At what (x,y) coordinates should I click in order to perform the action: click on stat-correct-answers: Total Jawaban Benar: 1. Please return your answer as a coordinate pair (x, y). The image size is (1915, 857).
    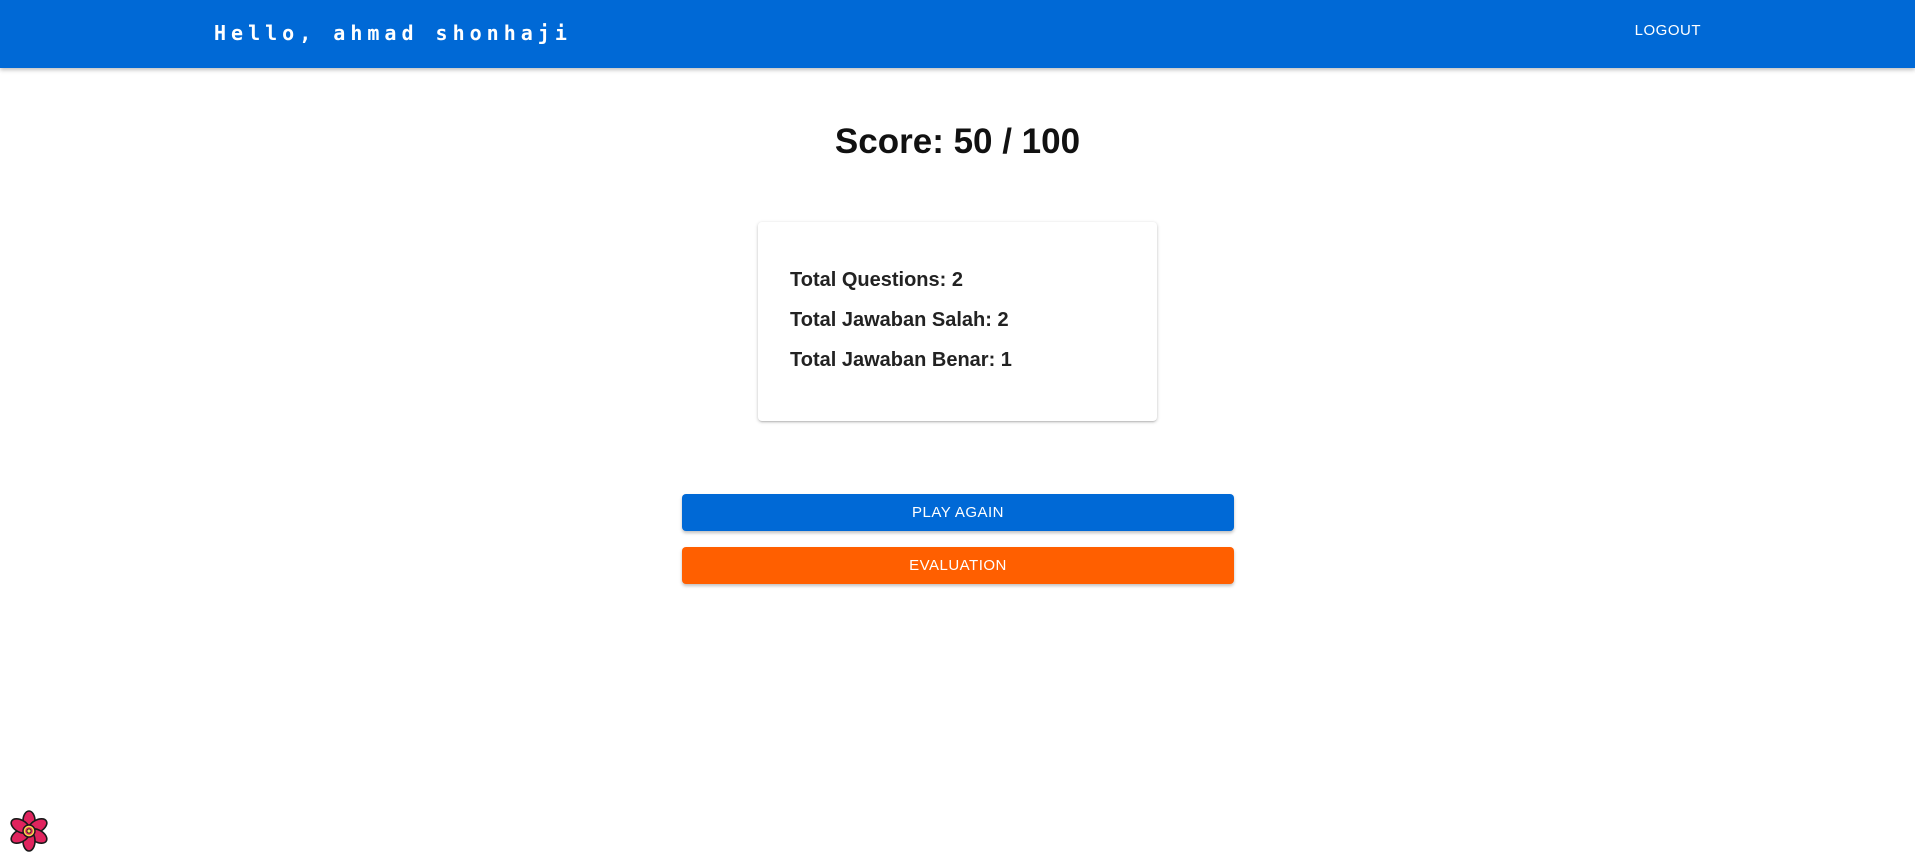
    Looking at the image, I should click on (901, 360).